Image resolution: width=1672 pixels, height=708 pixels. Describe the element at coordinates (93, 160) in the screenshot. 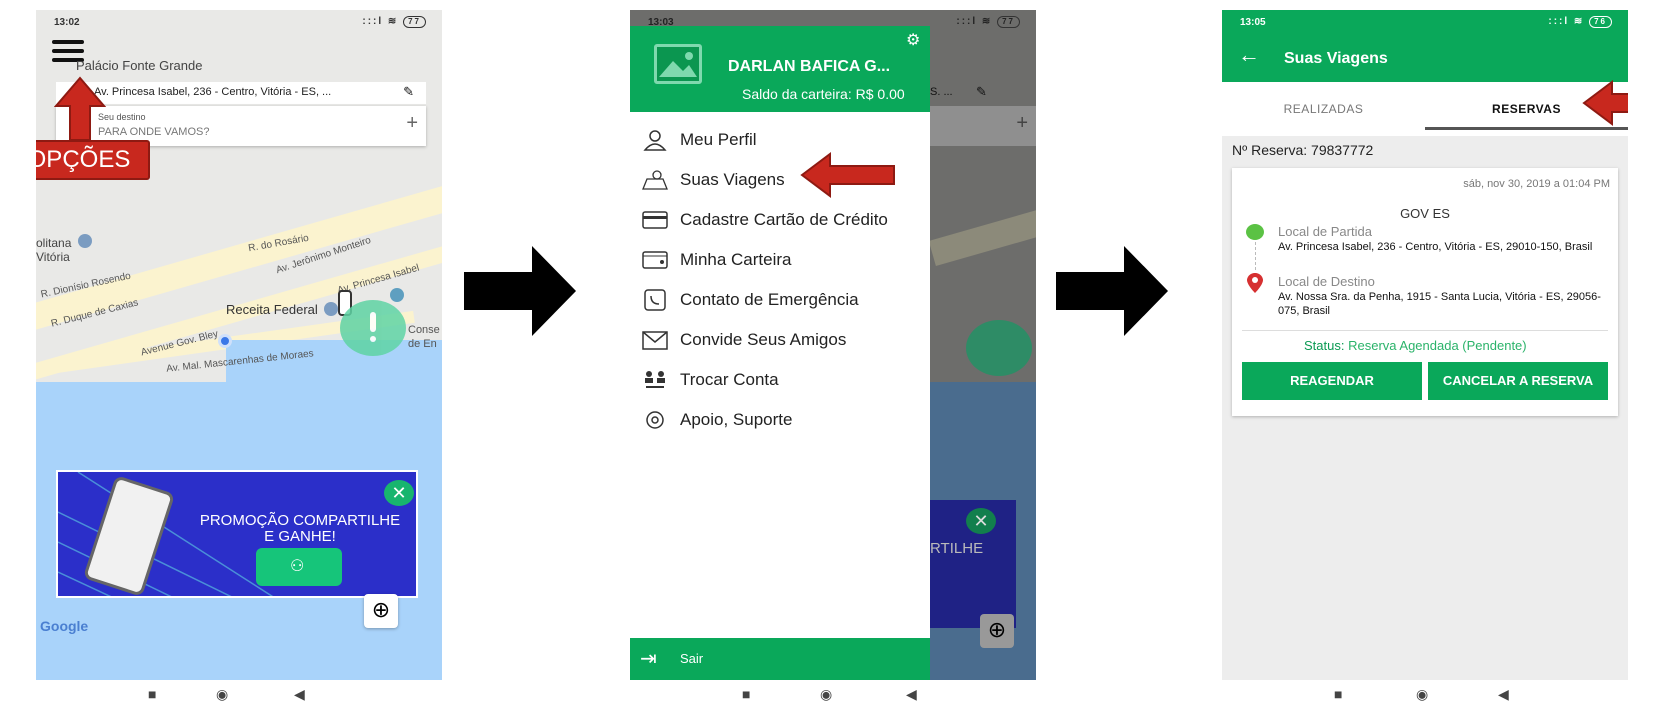

I see `options-annotation-label: OPÇÕES` at that location.